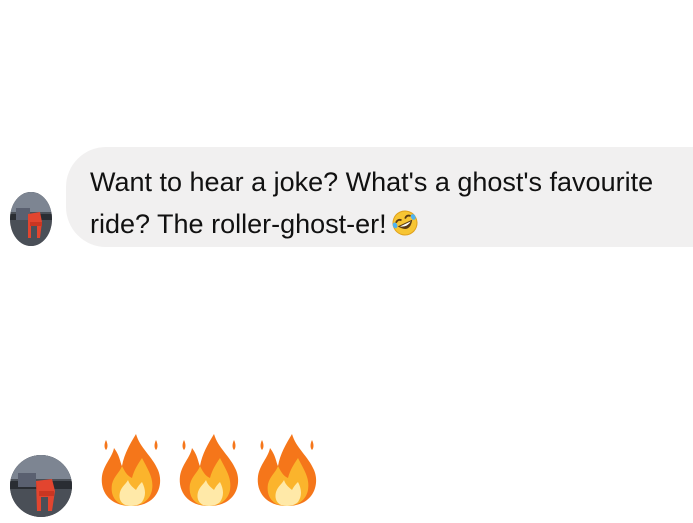 Image resolution: width=693 pixels, height=523 pixels. I want to click on emoji-message, so click(209, 470).